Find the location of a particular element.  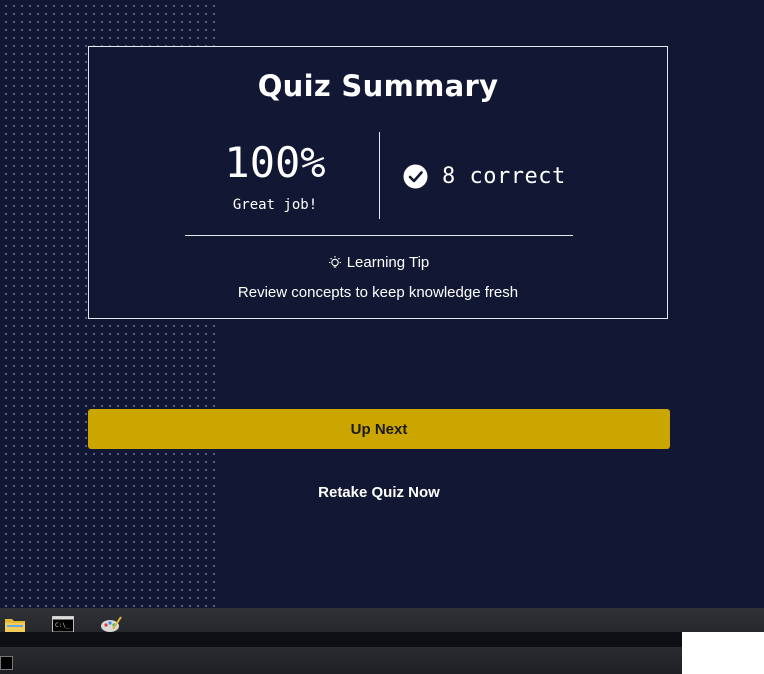

terminal-icon is located at coordinates (6, 663).